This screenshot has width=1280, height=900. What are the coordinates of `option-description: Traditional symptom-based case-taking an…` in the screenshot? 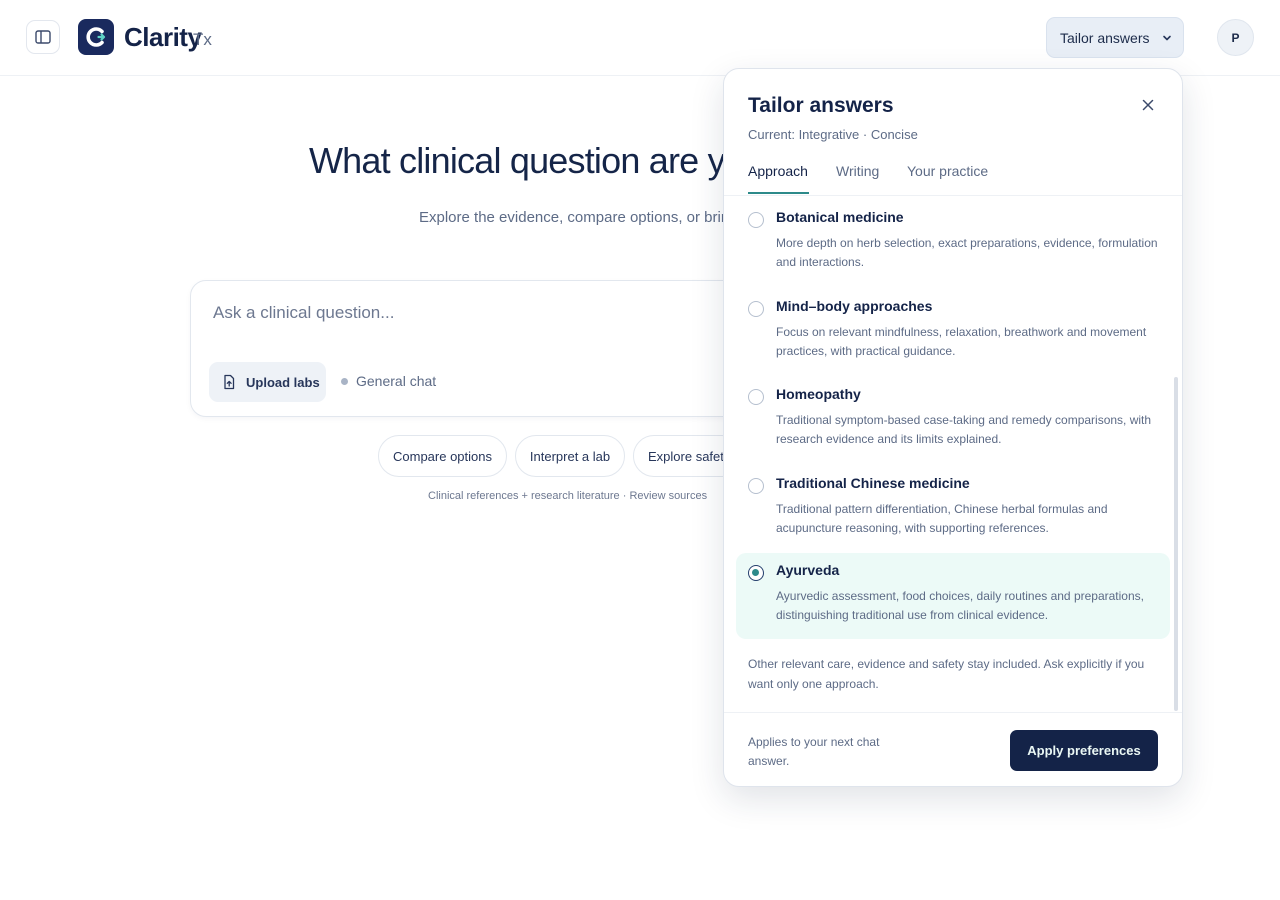 It's located at (964, 429).